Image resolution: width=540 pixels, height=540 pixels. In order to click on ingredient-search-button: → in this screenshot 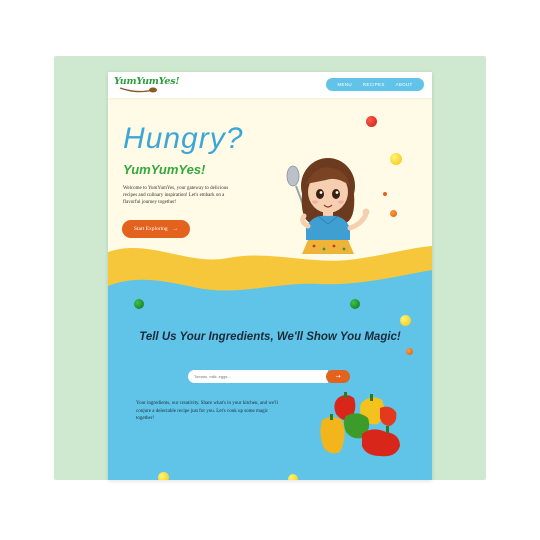, I will do `click(338, 376)`.